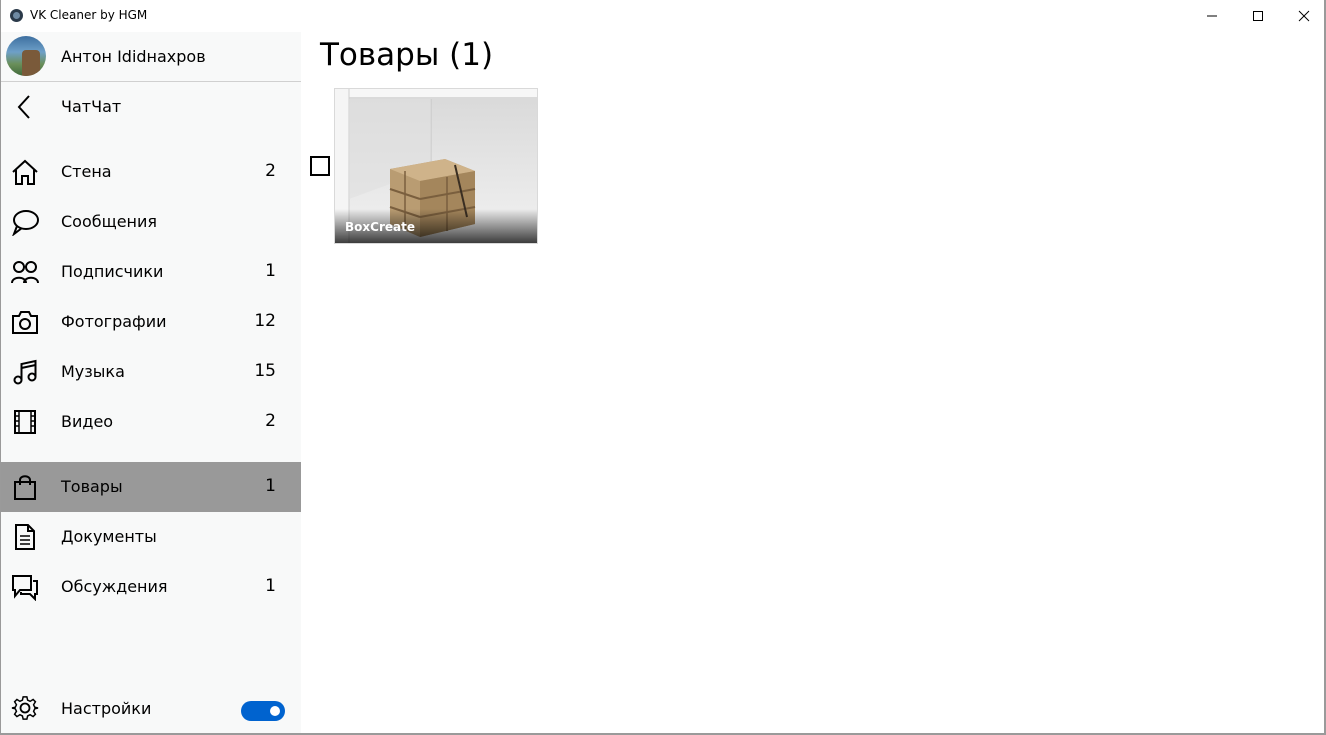 This screenshot has height=735, width=1326. What do you see at coordinates (89, 15) in the screenshot?
I see `window-title: VK Cleaner by HGM` at bounding box center [89, 15].